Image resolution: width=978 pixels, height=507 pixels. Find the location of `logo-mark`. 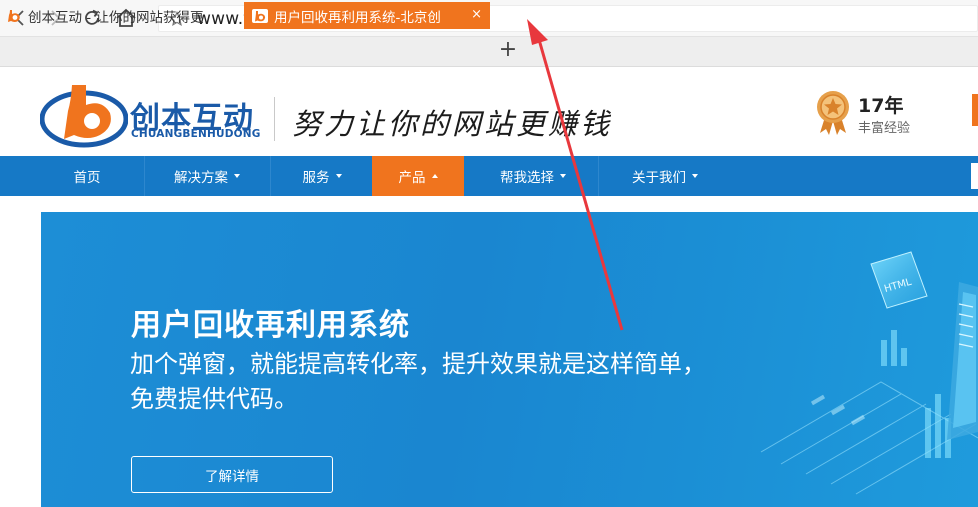

logo-mark is located at coordinates (84, 115).